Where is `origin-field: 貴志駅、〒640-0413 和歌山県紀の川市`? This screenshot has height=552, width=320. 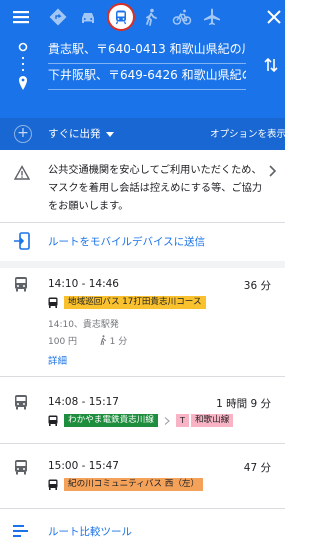 origin-field: 貴志駅、〒640-0413 和歌山県紀の川市 is located at coordinates (147, 51).